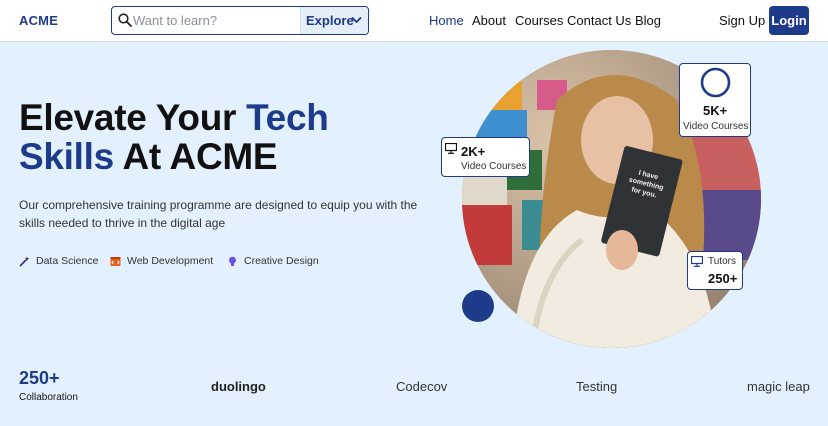 The height and width of the screenshot is (426, 828). Describe the element at coordinates (778, 386) in the screenshot. I see `partner-logo-magic-leap: magic leap` at that location.